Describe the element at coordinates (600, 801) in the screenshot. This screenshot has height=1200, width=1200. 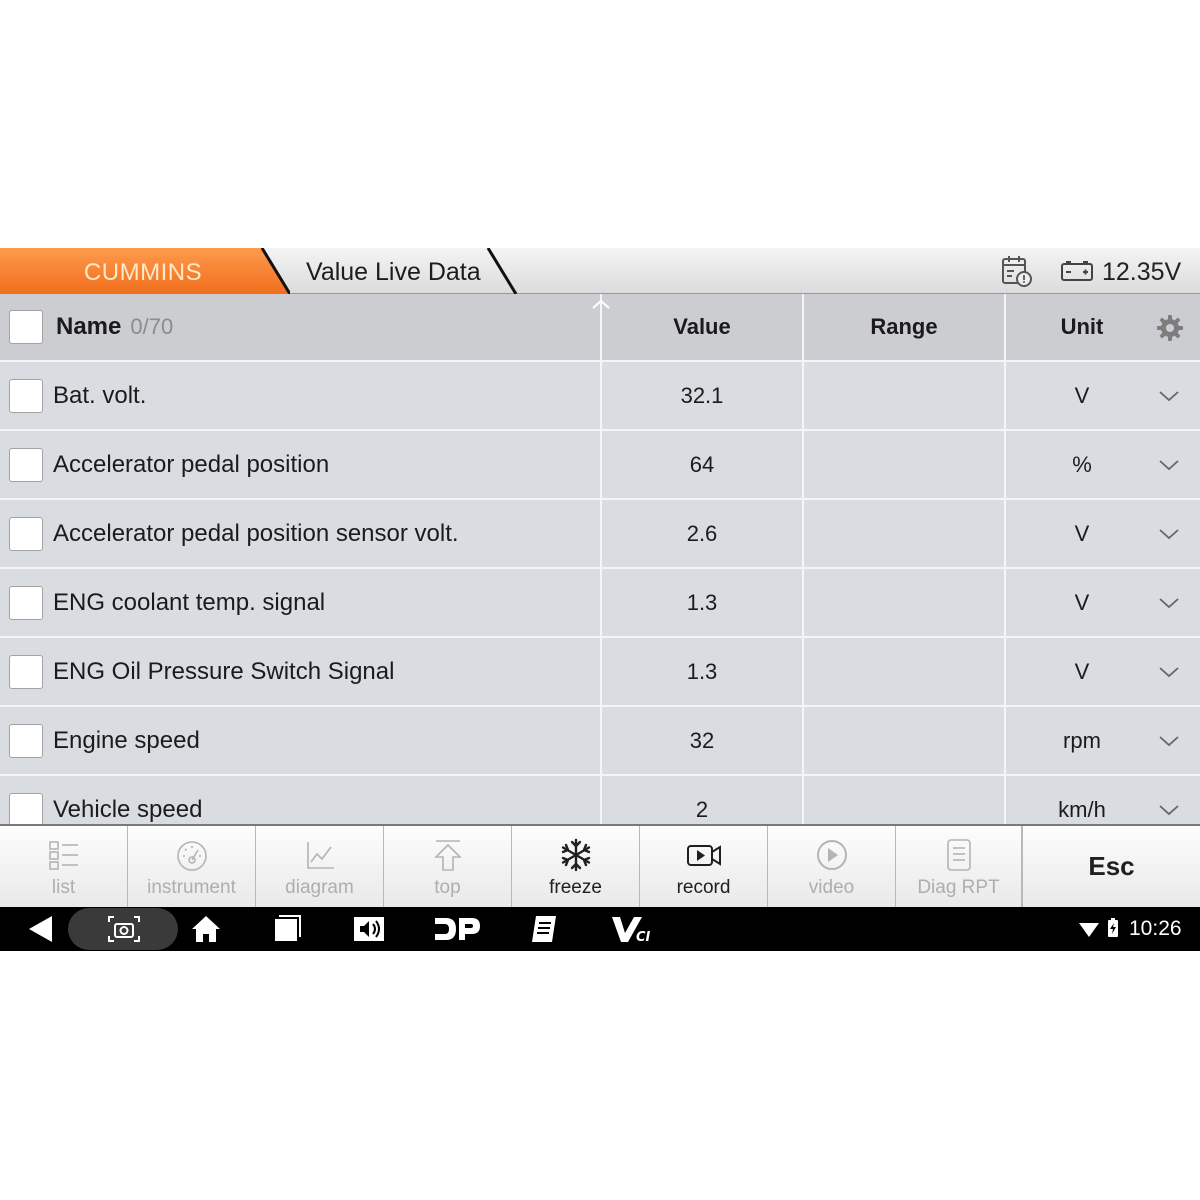
I see `table-row: Vehicle speed 2 km/h` at that location.